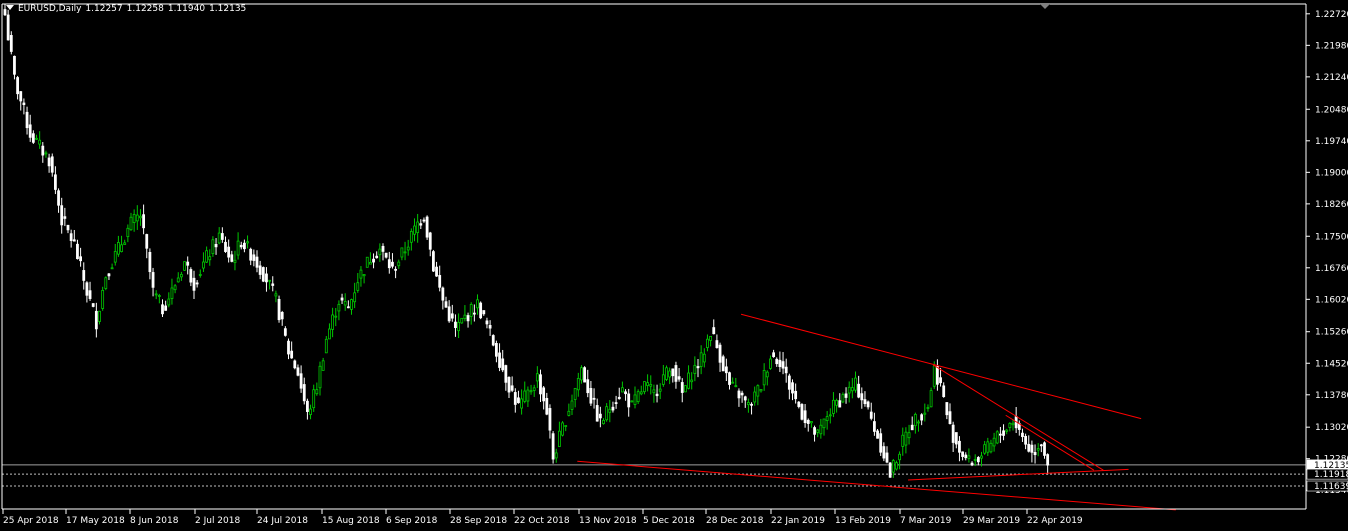 The image size is (1348, 531). Describe the element at coordinates (1331, 142) in the screenshot. I see `y-tick-label: 1.19740` at that location.